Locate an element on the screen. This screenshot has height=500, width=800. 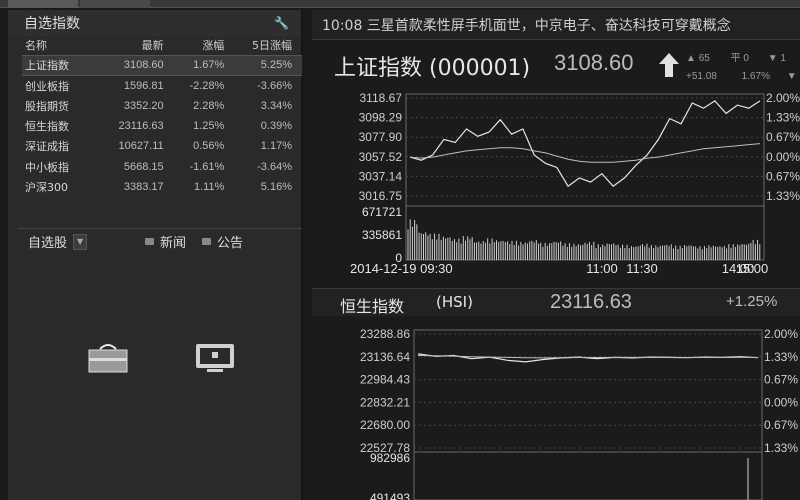
announcement-label: 公告 is located at coordinates (230, 243).